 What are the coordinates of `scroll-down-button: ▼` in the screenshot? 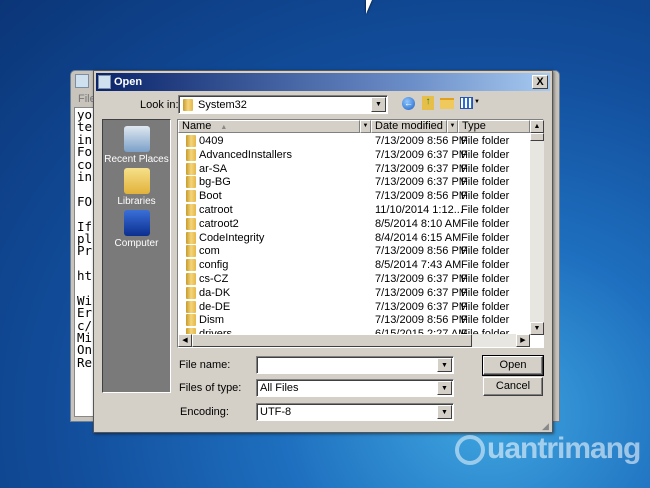 It's located at (537, 328).